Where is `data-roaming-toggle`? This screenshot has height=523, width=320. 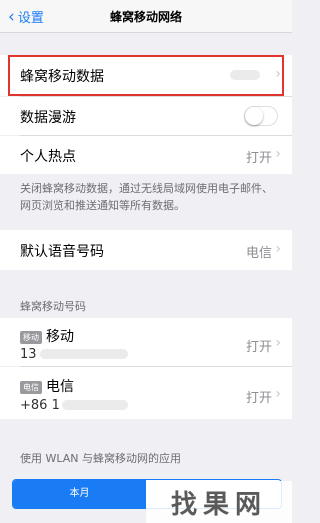
data-roaming-toggle is located at coordinates (261, 116).